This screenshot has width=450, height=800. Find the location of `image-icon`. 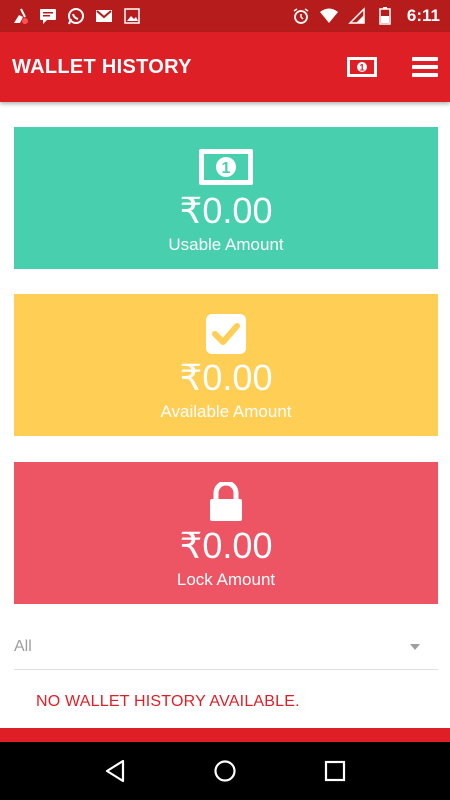

image-icon is located at coordinates (132, 16).